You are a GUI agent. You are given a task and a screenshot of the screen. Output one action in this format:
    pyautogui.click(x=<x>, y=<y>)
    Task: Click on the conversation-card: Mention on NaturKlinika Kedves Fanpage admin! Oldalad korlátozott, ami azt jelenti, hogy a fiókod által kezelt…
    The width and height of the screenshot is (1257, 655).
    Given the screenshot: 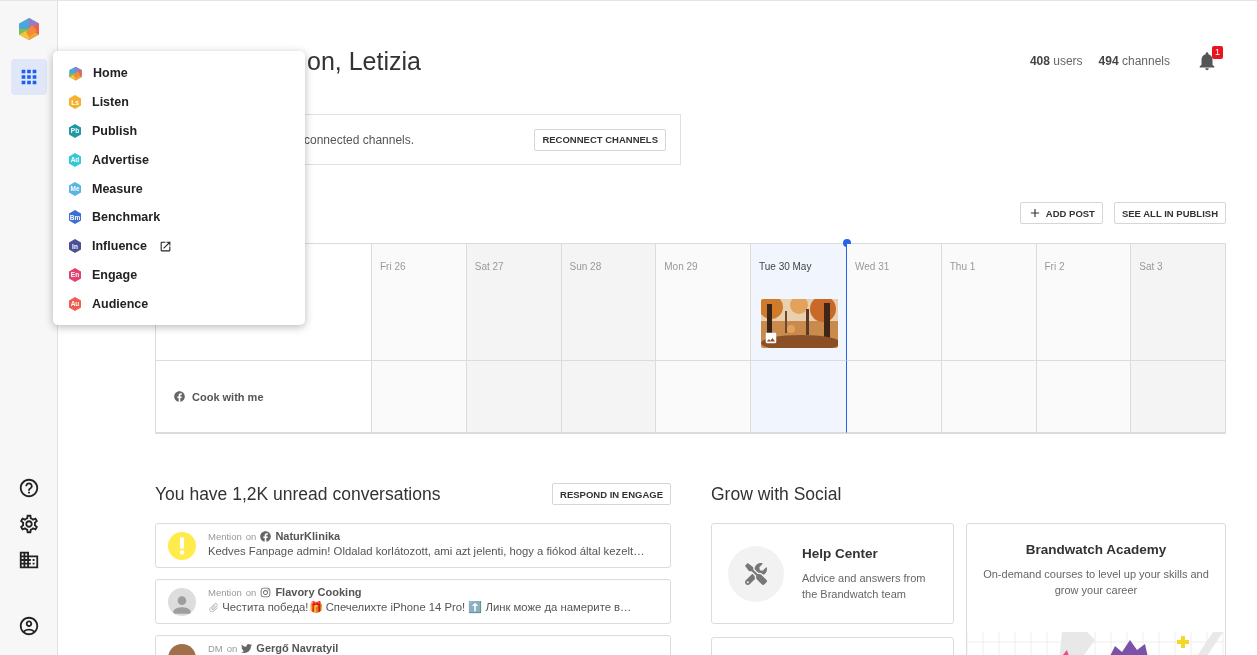 What is the action you would take?
    pyautogui.click(x=413, y=545)
    